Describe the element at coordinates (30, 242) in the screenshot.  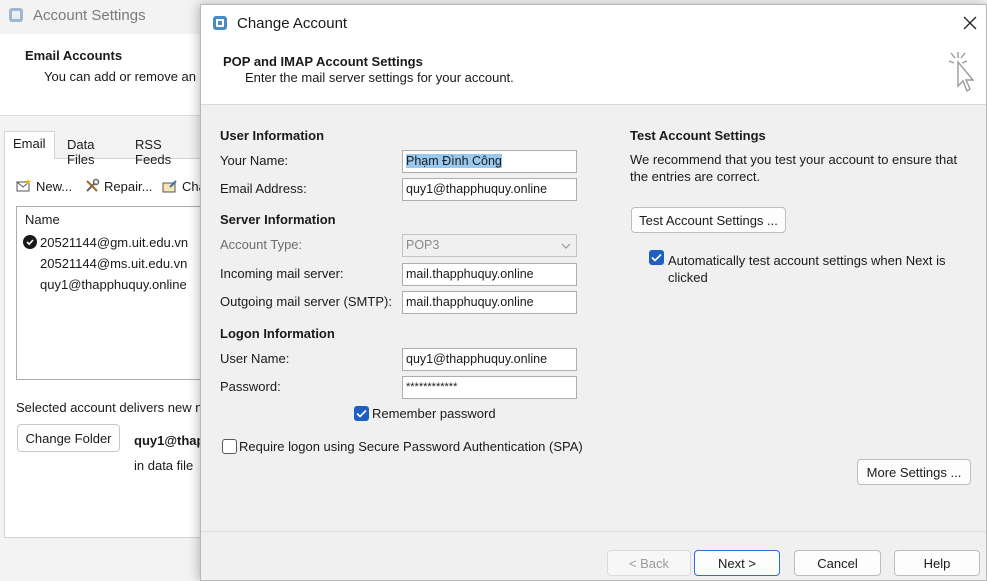
I see `default-account-check-icon` at that location.